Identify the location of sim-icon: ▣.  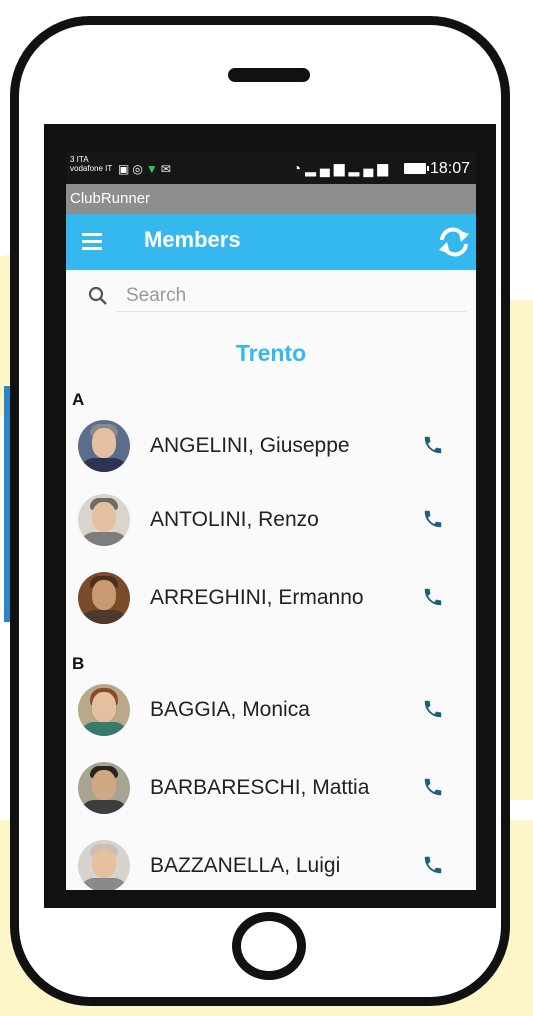
(125, 169).